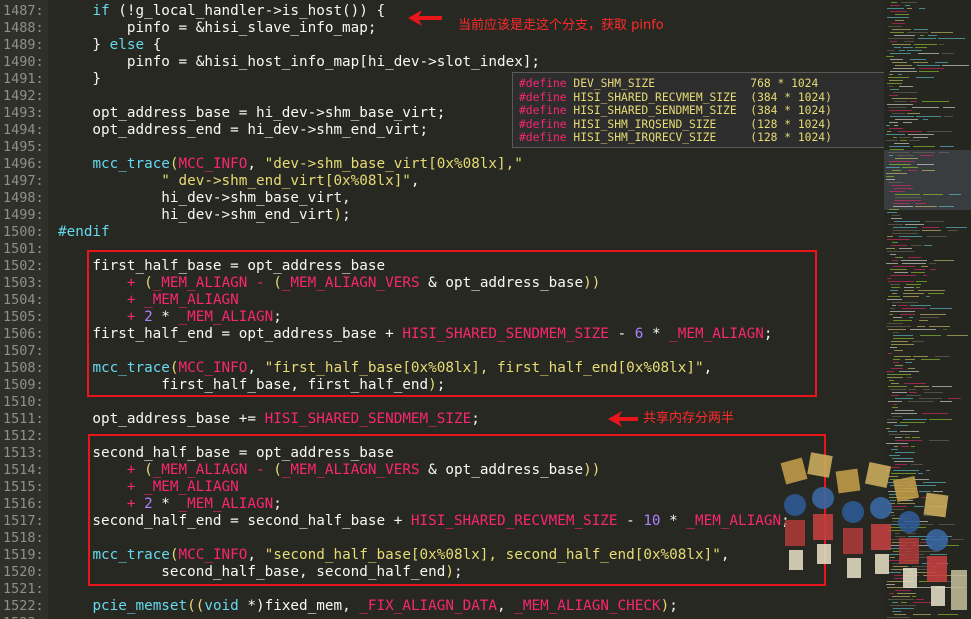  Describe the element at coordinates (442, 198) in the screenshot. I see `code-line: 1498: hi_dev->shm_base_virt,` at that location.